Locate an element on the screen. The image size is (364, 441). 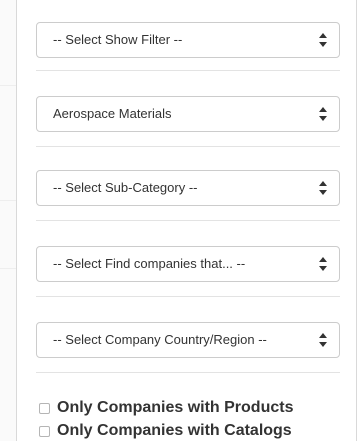
country-region-select: -- Select Company Country/Region -- is located at coordinates (188, 340).